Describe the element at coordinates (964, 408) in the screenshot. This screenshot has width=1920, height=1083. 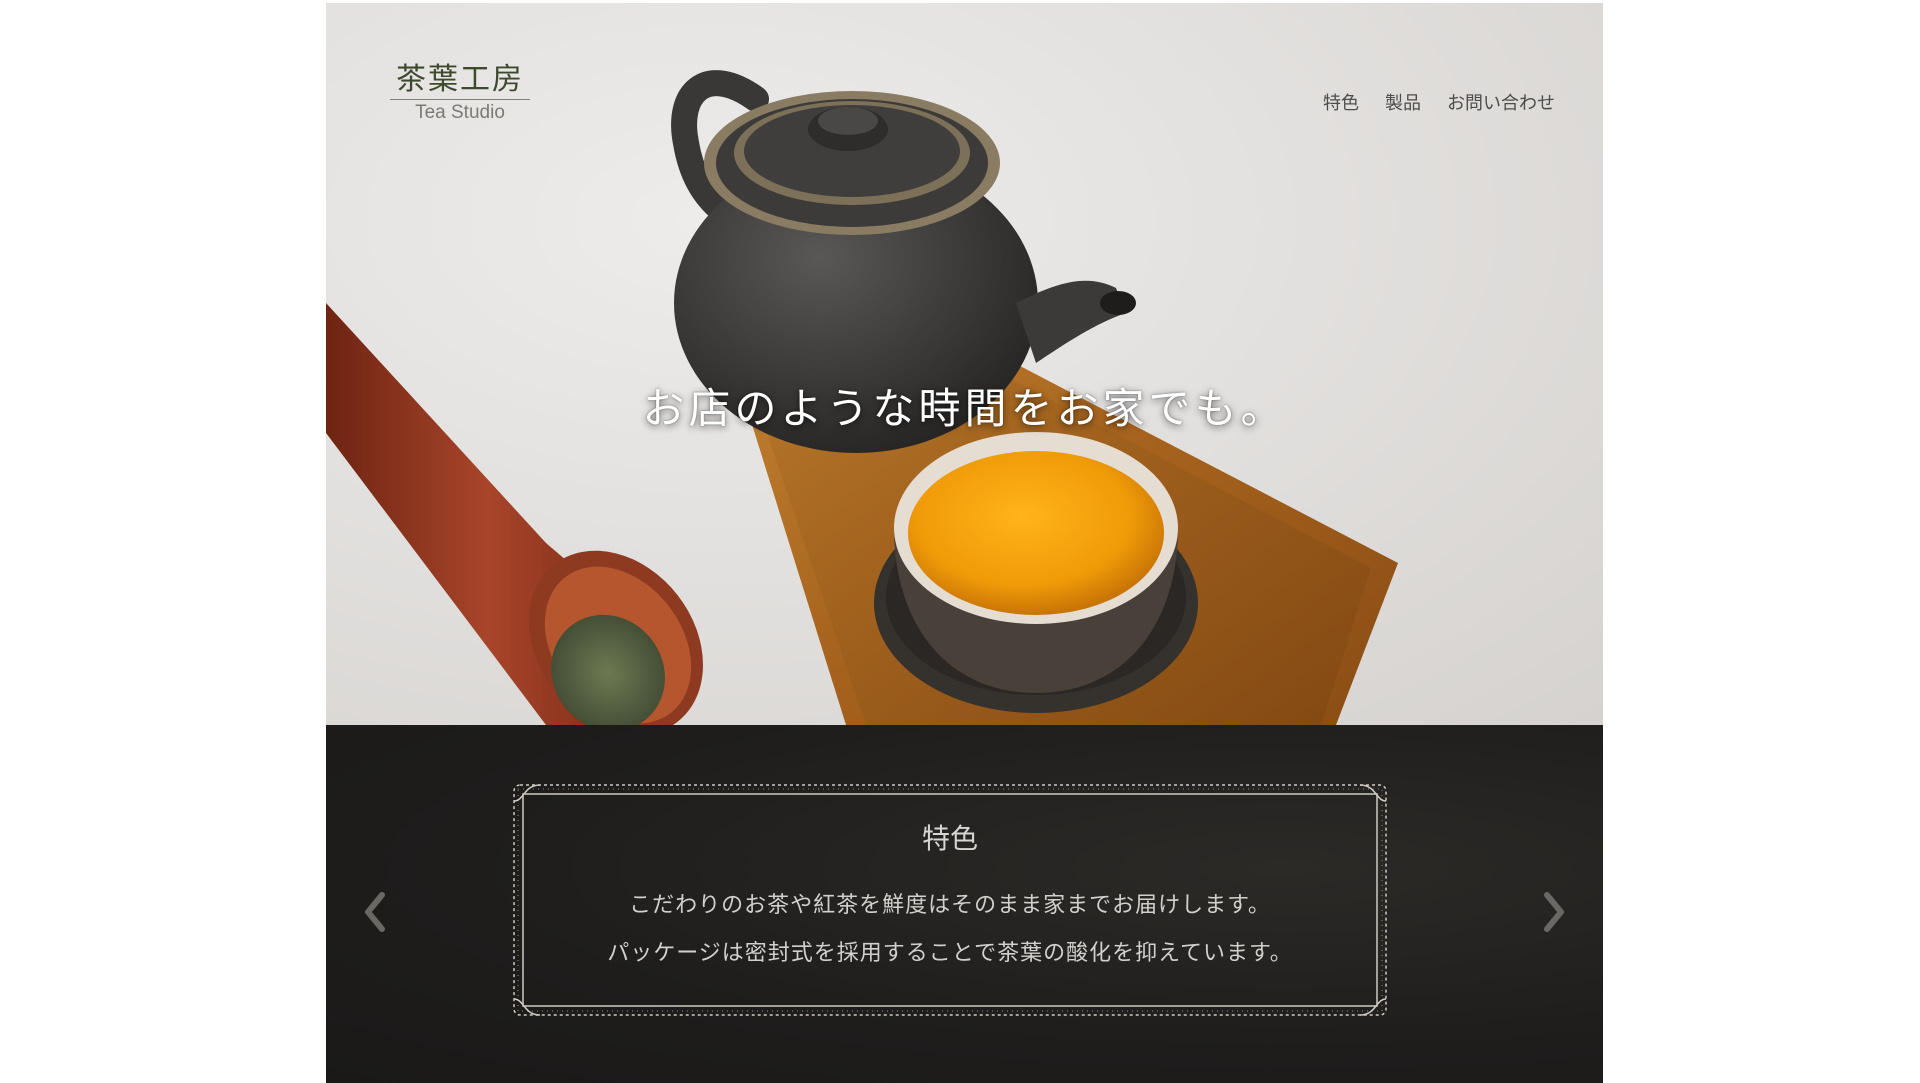
I see `hero-title: お店のような時間をお家でも。` at that location.